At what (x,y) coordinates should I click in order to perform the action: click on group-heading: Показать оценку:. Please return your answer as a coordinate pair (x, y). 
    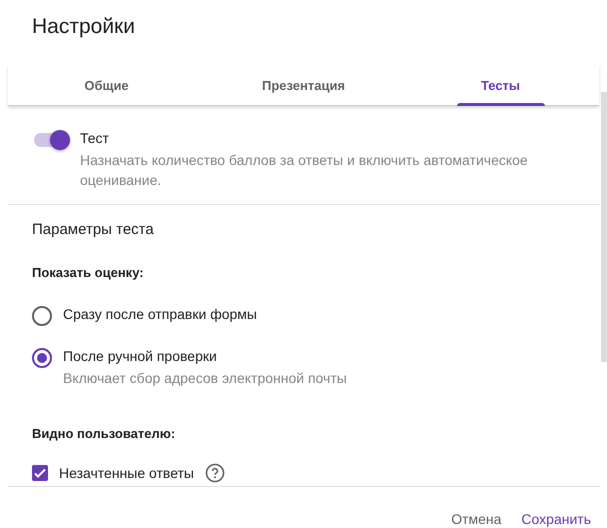
    Looking at the image, I should click on (88, 272).